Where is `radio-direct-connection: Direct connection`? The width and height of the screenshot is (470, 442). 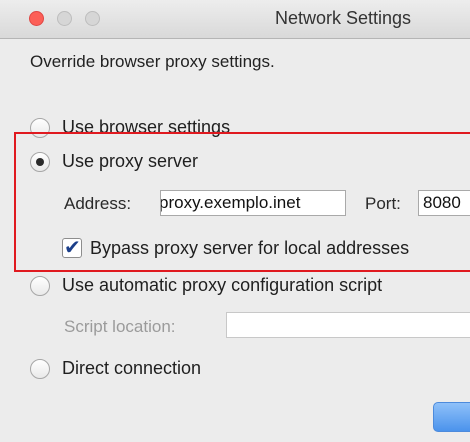
radio-direct-connection: Direct connection is located at coordinates (115, 368).